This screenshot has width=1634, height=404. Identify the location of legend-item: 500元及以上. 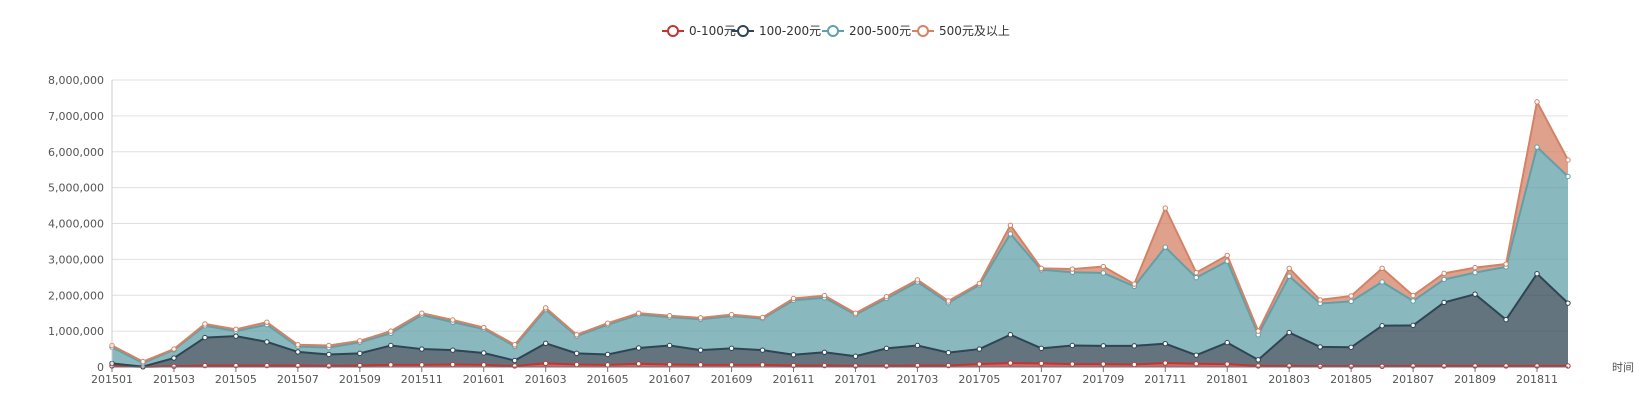
(961, 31).